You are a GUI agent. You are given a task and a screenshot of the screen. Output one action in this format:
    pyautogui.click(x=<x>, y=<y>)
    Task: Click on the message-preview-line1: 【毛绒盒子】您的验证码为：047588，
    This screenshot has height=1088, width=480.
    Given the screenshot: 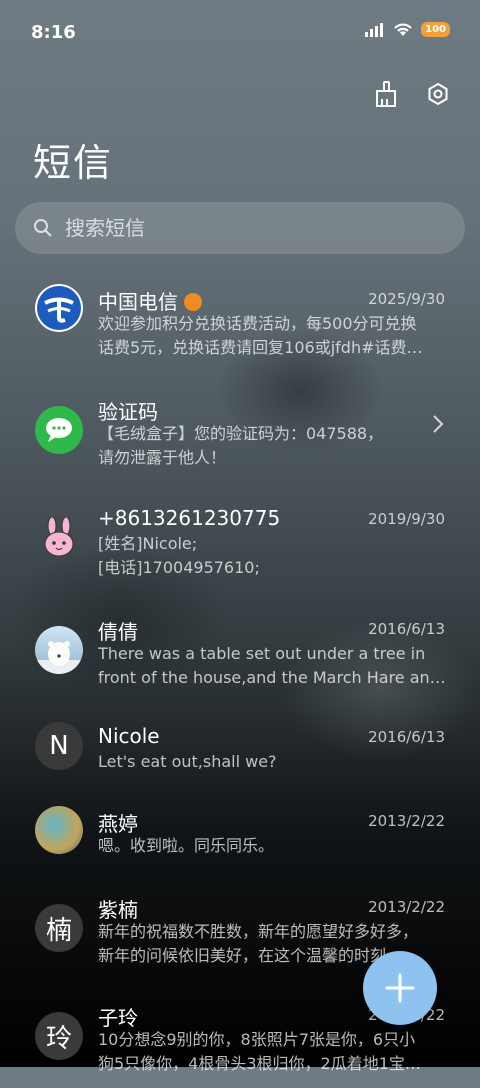 What is the action you would take?
    pyautogui.click(x=241, y=433)
    